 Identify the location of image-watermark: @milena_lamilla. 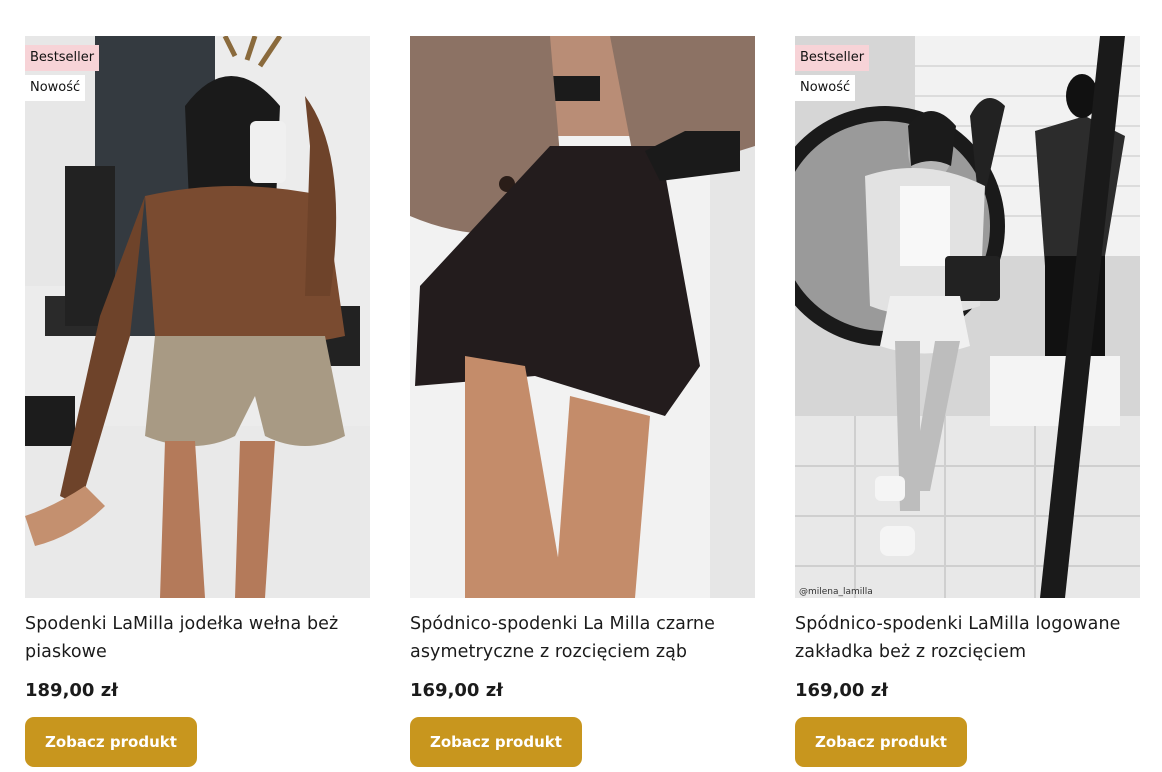
(836, 592).